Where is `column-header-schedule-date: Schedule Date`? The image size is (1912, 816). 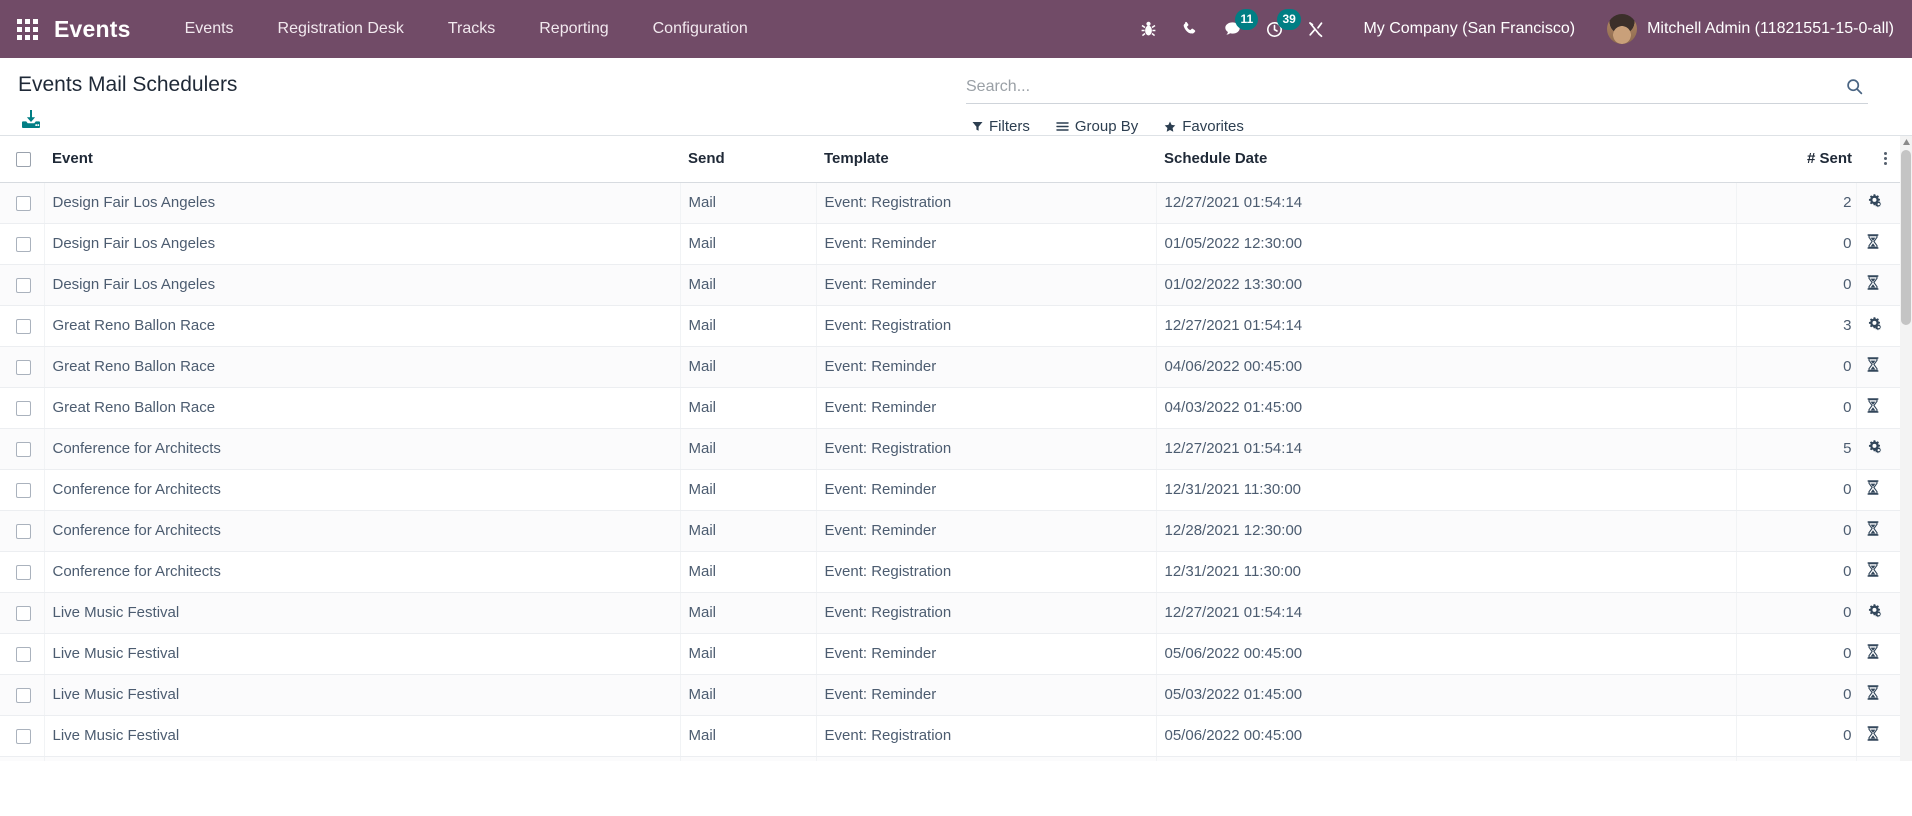 column-header-schedule-date: Schedule Date is located at coordinates (1446, 159).